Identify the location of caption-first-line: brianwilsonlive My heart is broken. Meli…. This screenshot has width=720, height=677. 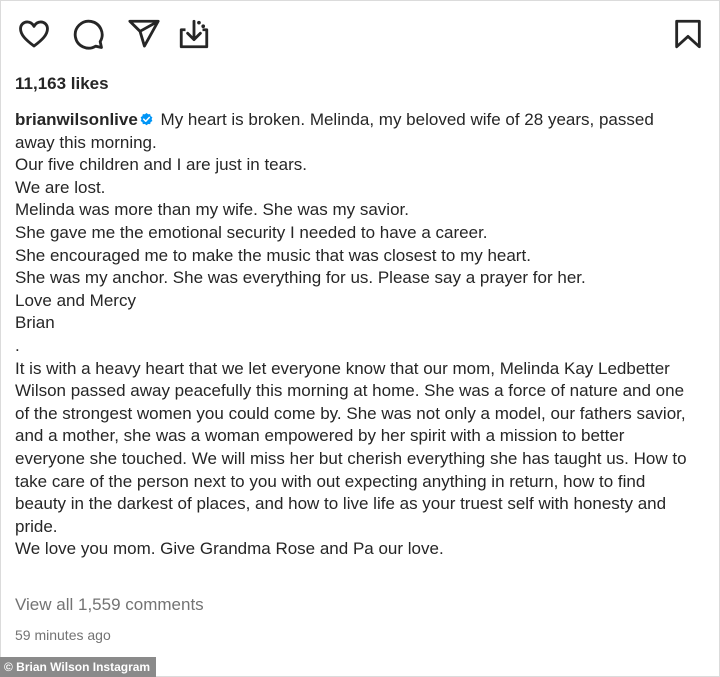
(355, 131).